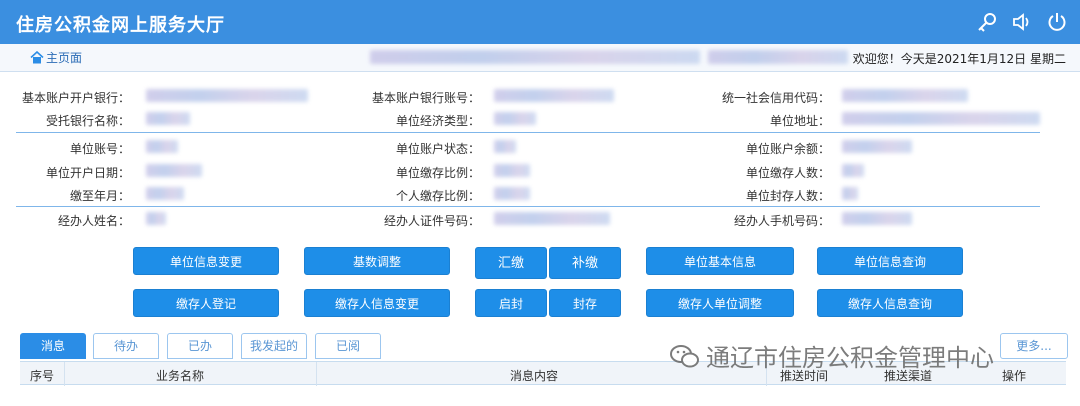  I want to click on base-adjust-button: 基数调整, so click(377, 261).